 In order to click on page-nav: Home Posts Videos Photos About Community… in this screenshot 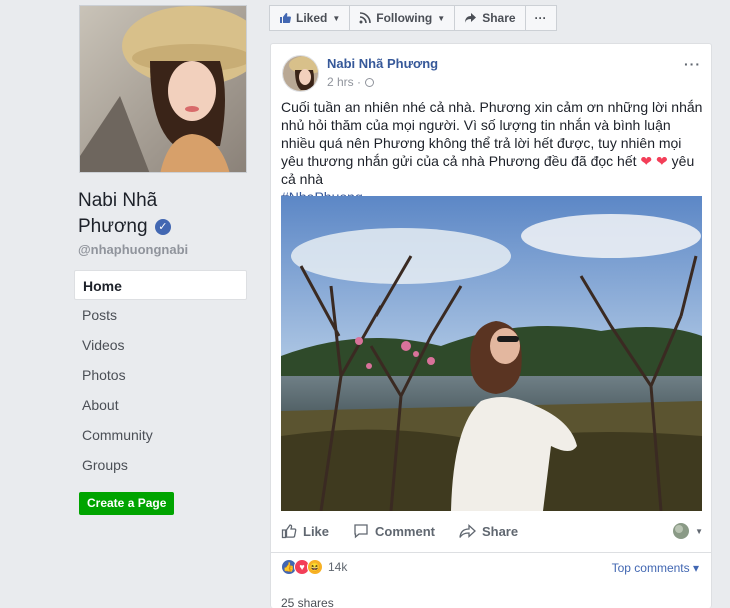, I will do `click(160, 375)`.